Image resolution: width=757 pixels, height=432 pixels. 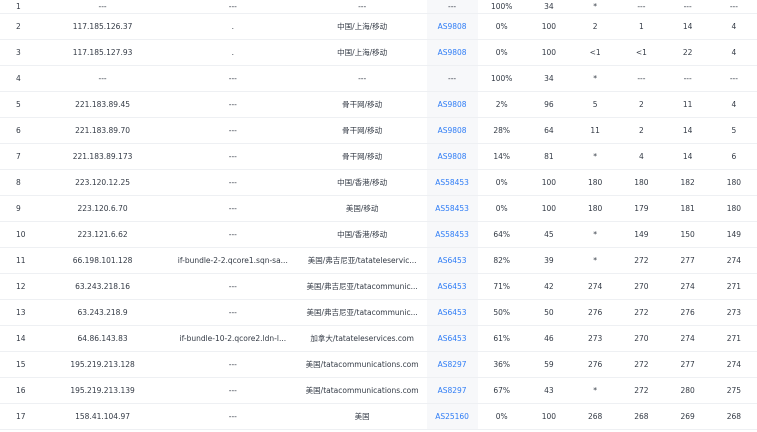 What do you see at coordinates (734, 130) in the screenshot?
I see `worst-latency: 5` at bounding box center [734, 130].